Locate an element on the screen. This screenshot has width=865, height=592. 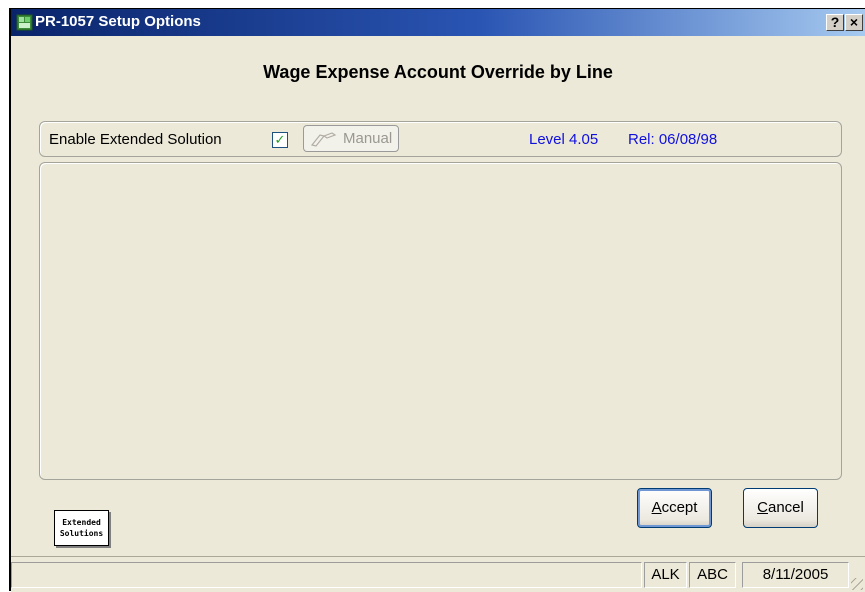
cancel-button: Cancel is located at coordinates (780, 508).